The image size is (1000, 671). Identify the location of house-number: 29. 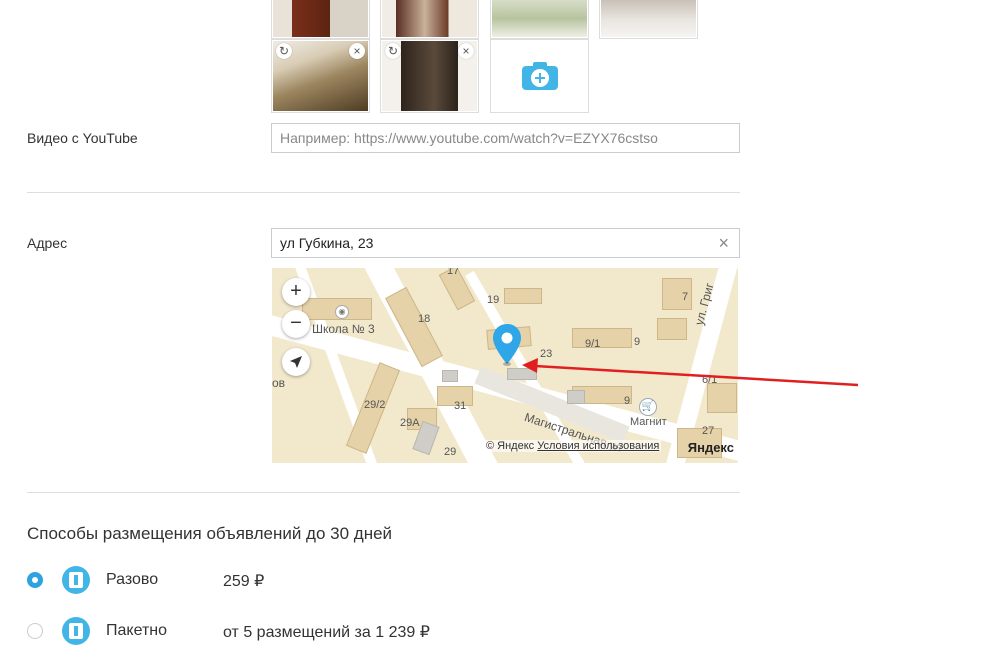
(450, 452).